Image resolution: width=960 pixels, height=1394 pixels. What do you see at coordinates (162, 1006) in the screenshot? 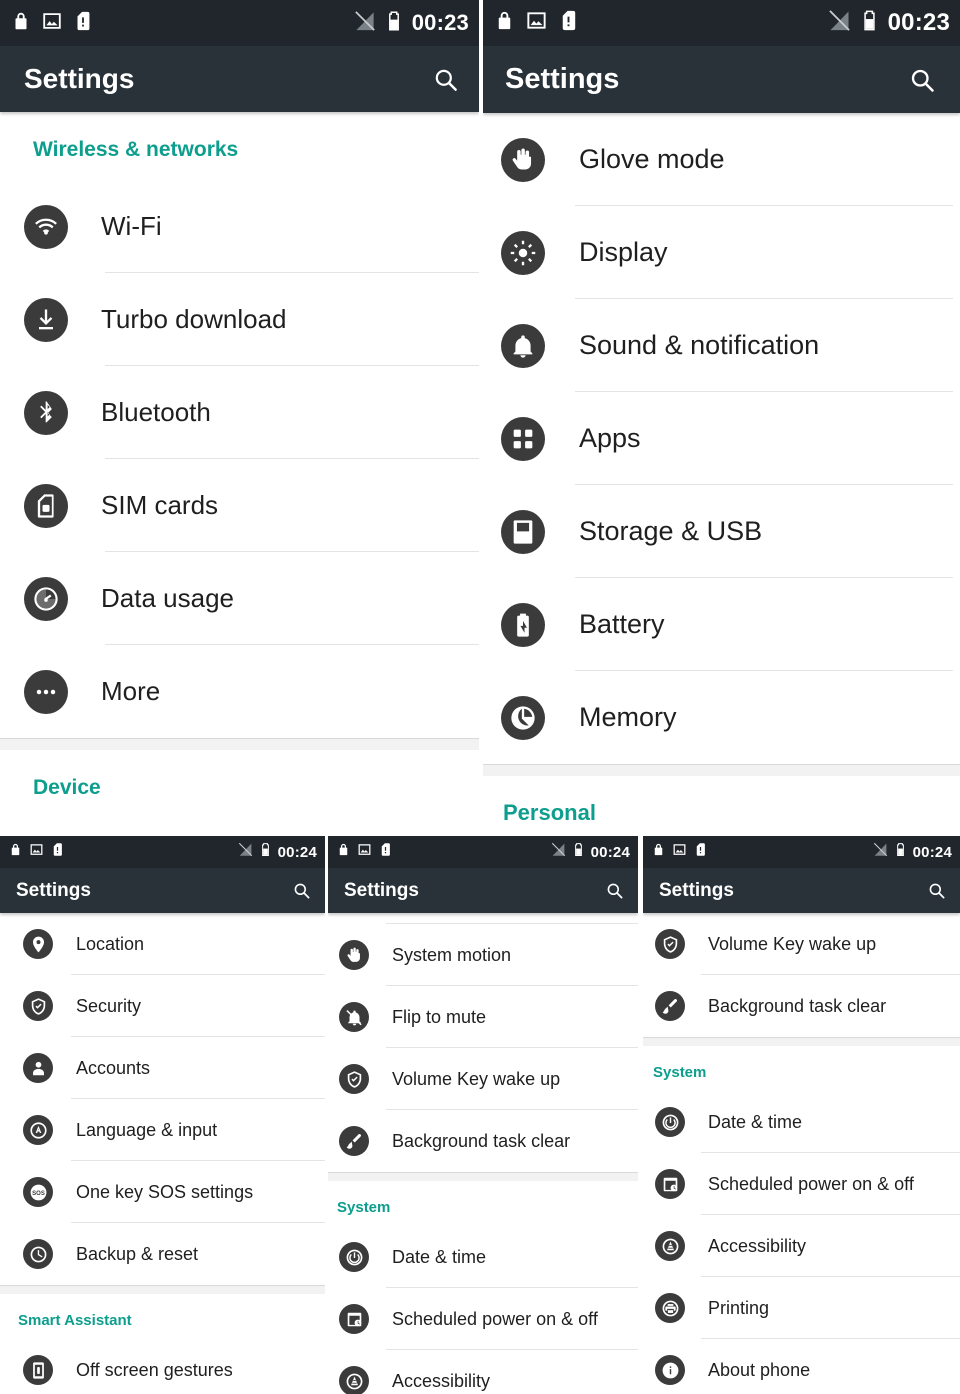
I see `list-item: Security` at bounding box center [162, 1006].